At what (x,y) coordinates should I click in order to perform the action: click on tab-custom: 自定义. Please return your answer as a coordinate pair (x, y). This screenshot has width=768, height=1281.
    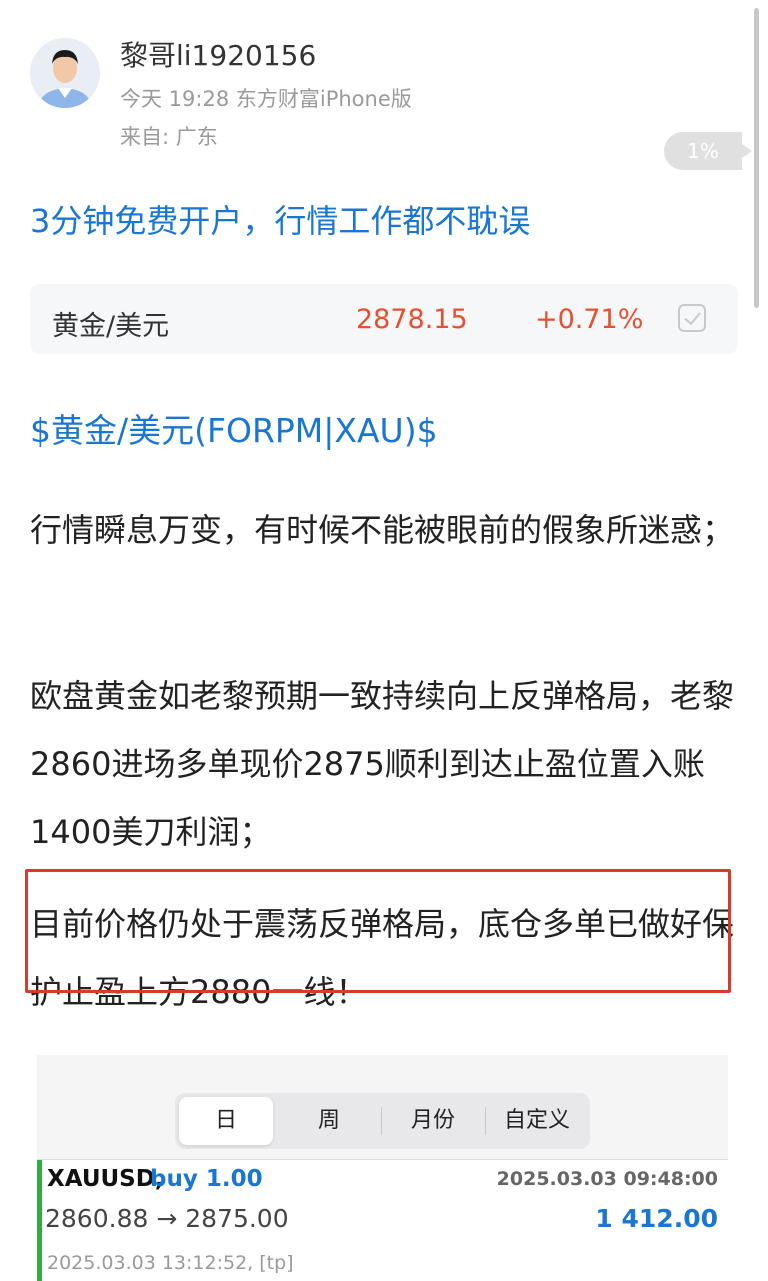
    Looking at the image, I should click on (537, 1121).